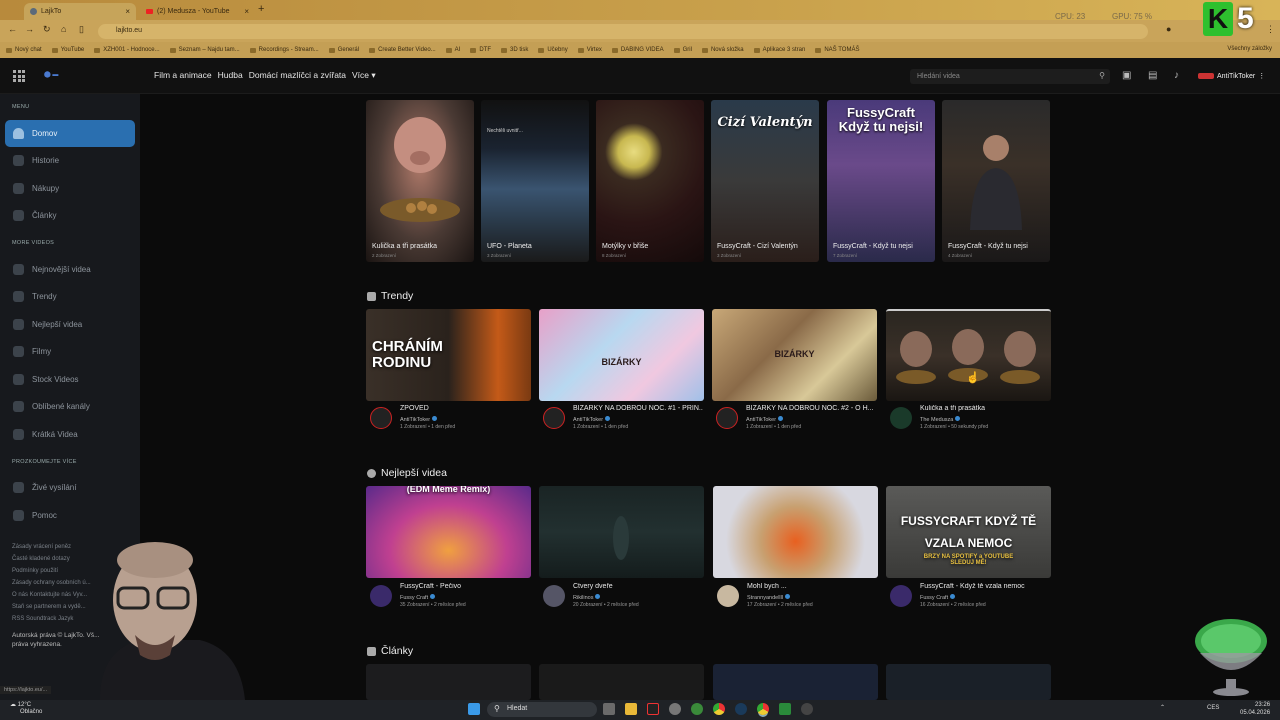 The width and height of the screenshot is (1280, 720). What do you see at coordinates (70, 296) in the screenshot?
I see `sidebar-item-trendy: Trendy` at bounding box center [70, 296].